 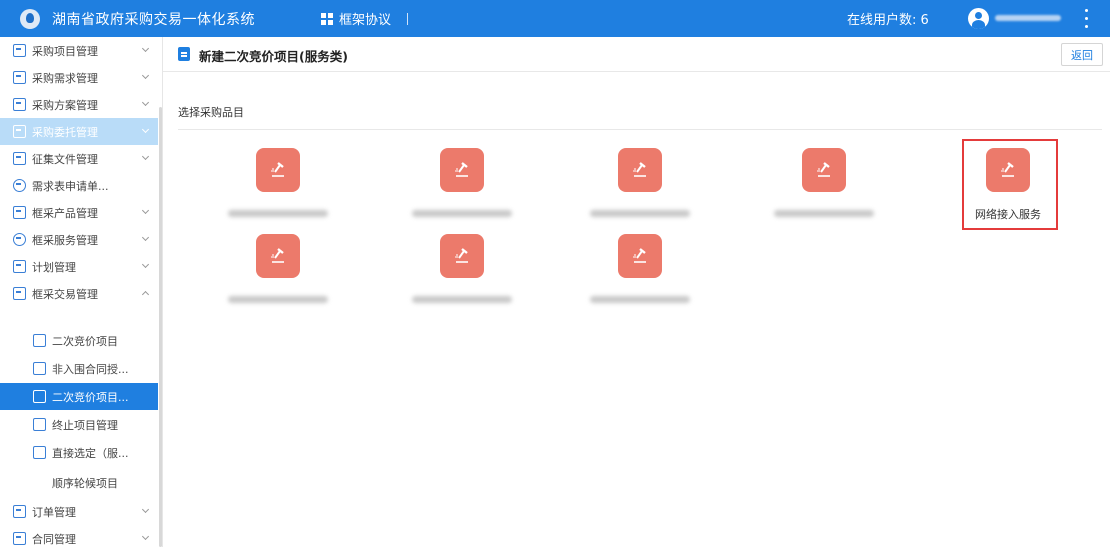 I want to click on sidebar-item-label: 采购项目管理, so click(x=65, y=51).